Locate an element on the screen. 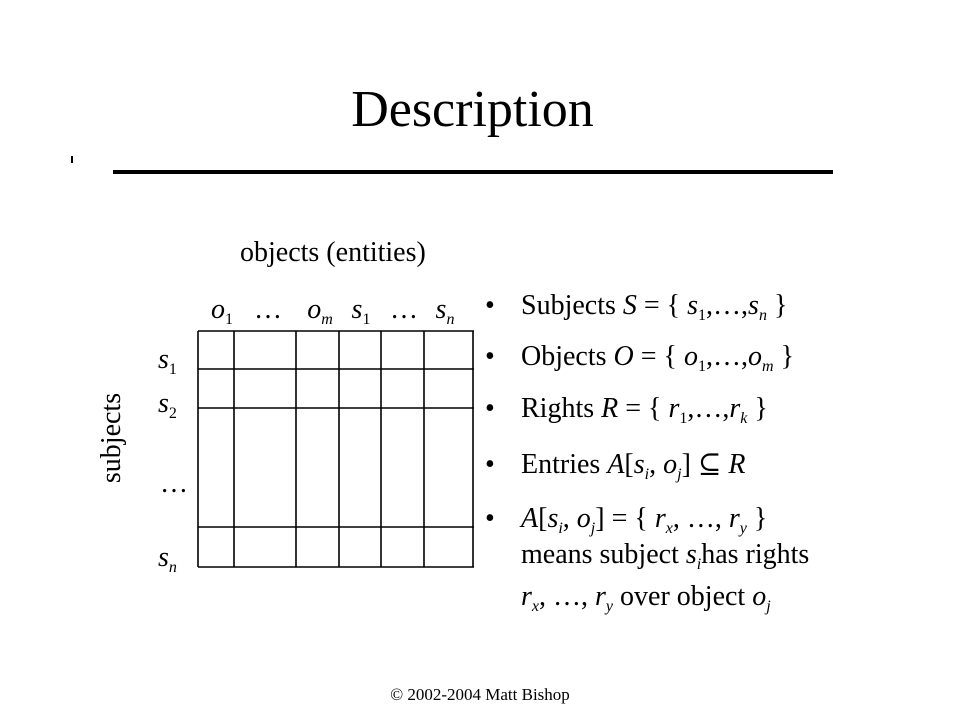  bullet-rights: • Rights R = { r1,…,rk } is located at coordinates (626, 410).